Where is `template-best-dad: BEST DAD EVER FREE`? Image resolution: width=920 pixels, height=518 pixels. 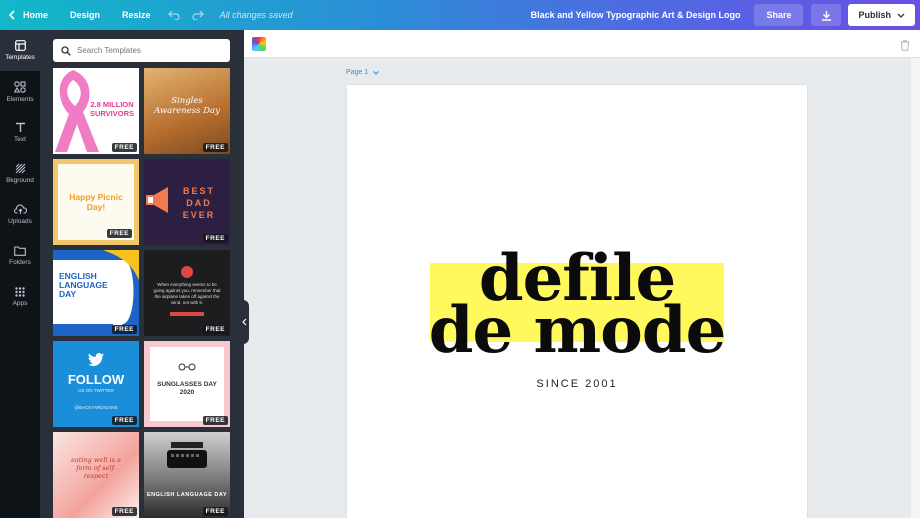 template-best-dad: BEST DAD EVER FREE is located at coordinates (187, 202).